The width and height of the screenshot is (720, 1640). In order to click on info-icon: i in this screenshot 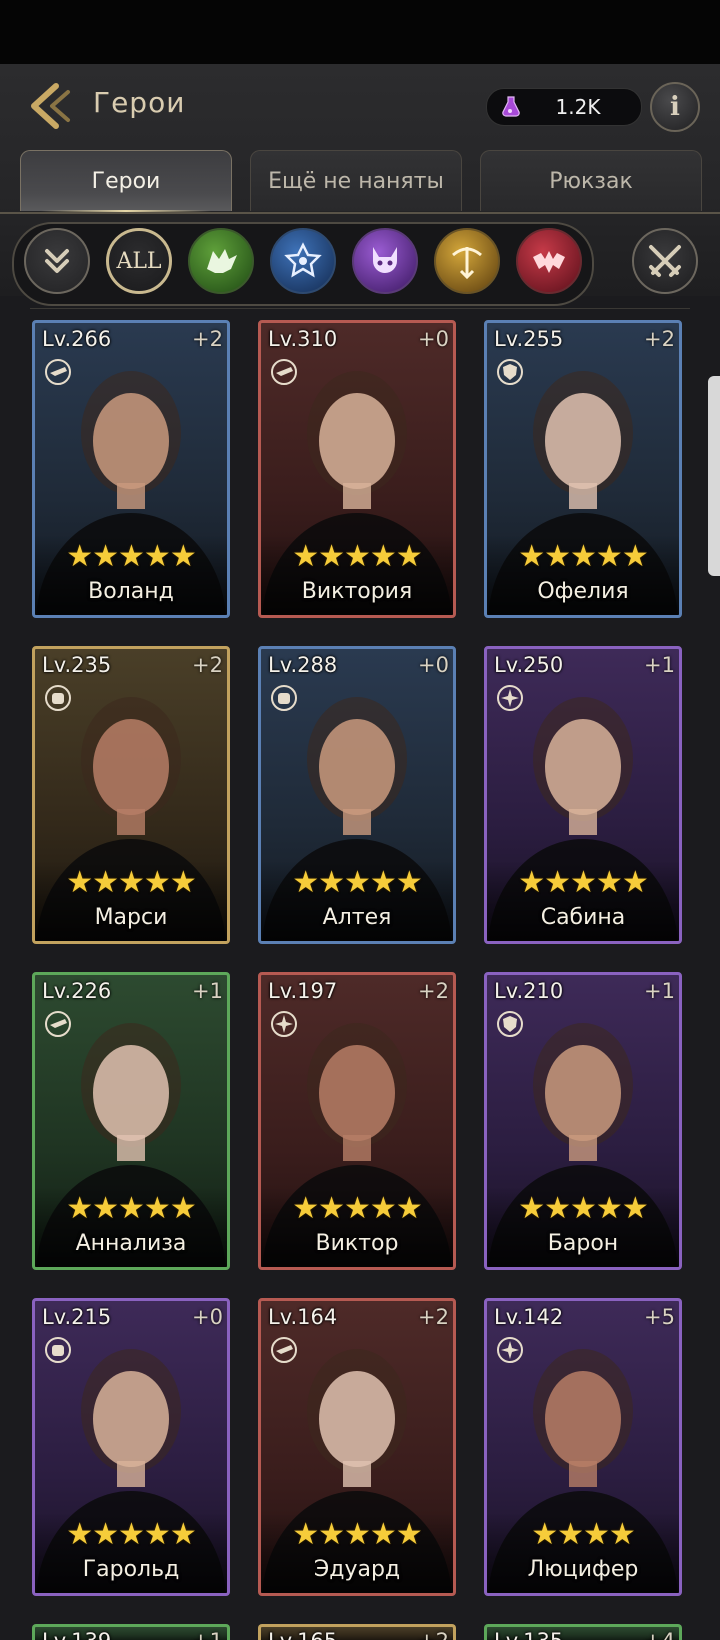, I will do `click(675, 107)`.